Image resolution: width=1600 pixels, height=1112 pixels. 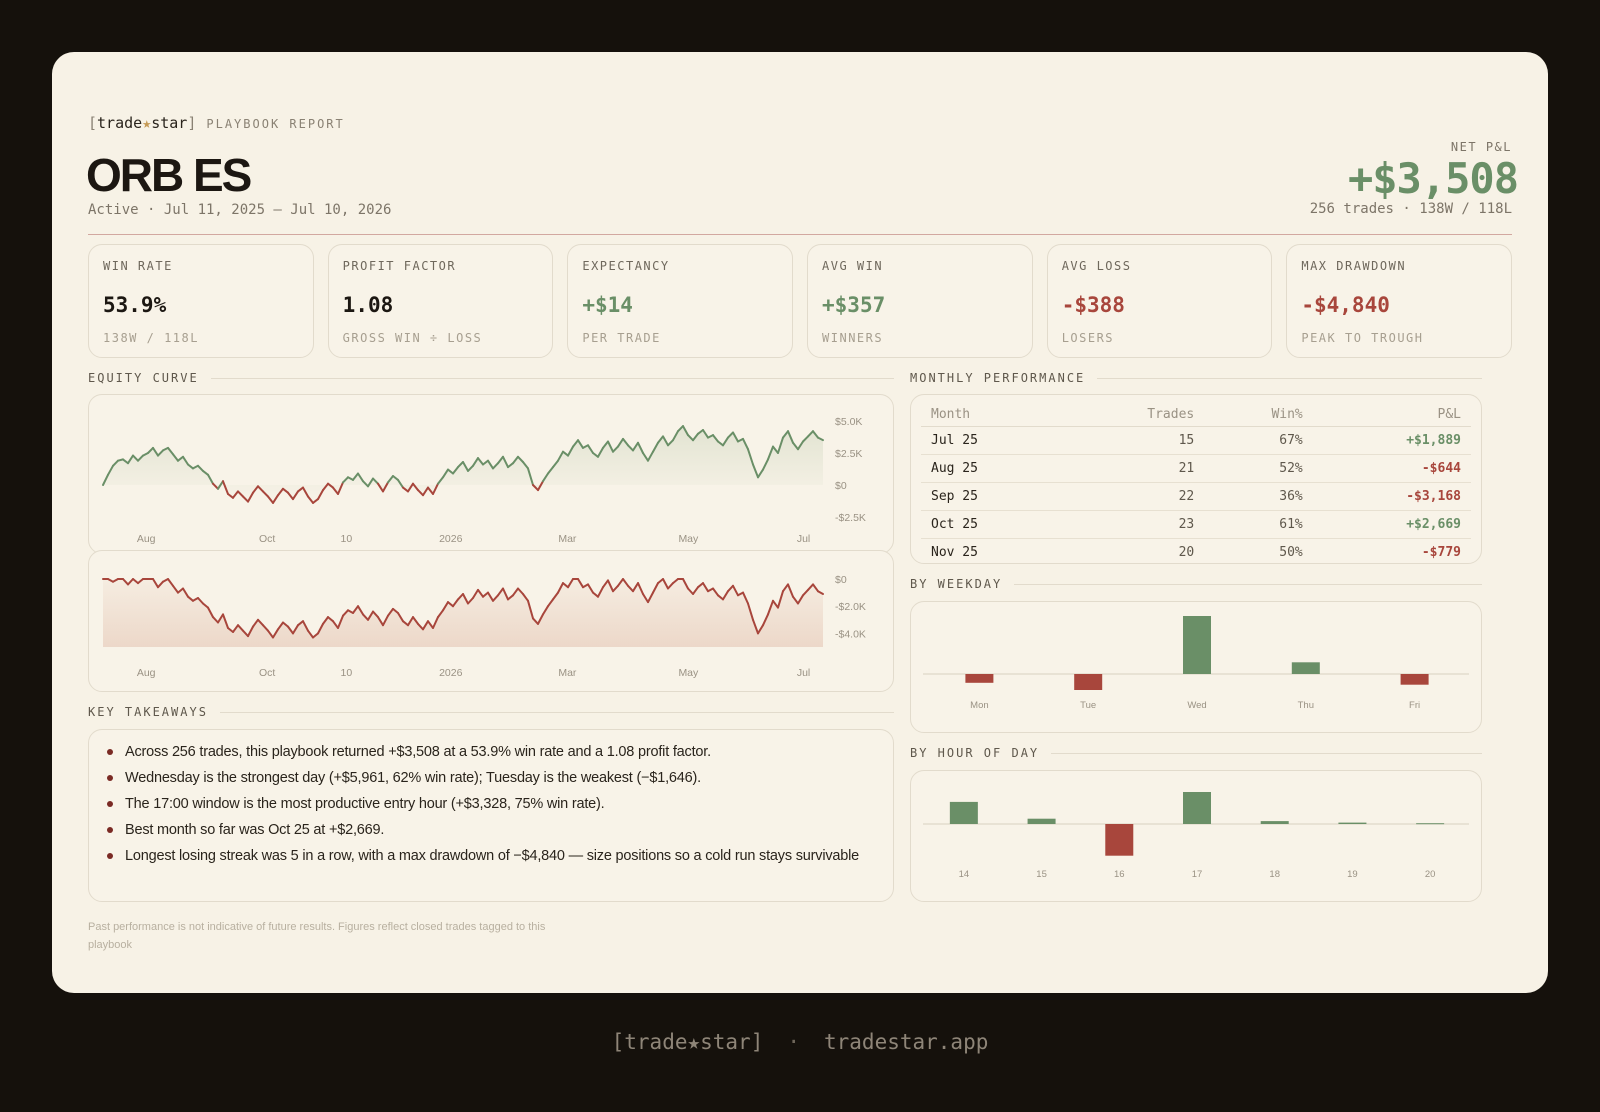 What do you see at coordinates (850, 518) in the screenshot?
I see `y-tick-label: -$2.5K` at bounding box center [850, 518].